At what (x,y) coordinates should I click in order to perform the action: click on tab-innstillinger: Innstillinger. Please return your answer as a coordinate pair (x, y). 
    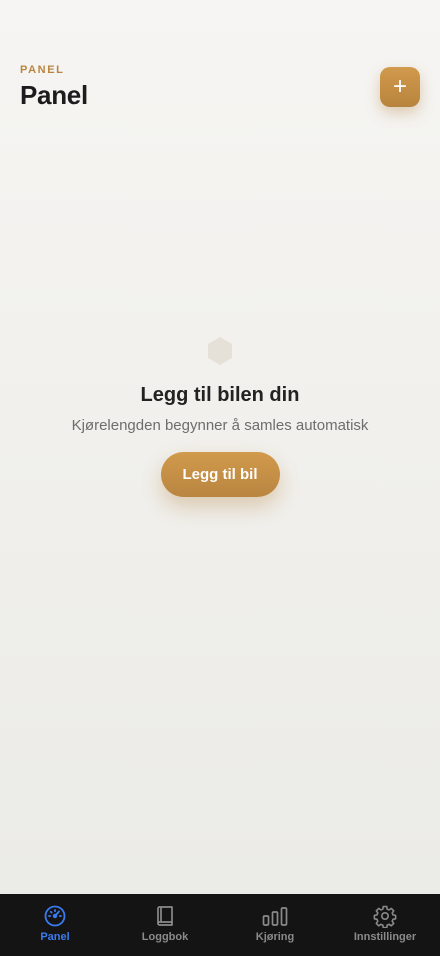
    Looking at the image, I should click on (385, 925).